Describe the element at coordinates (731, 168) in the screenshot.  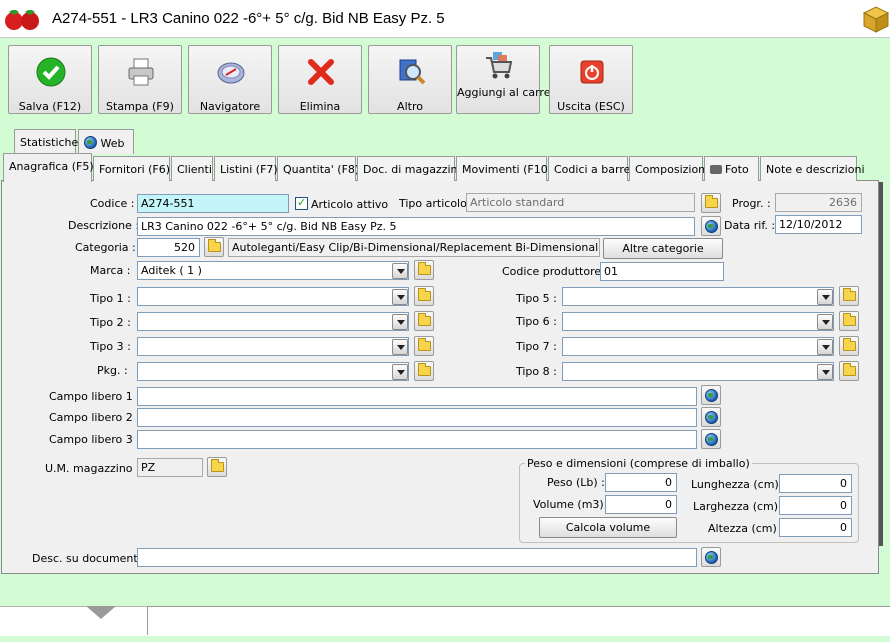
I see `tab-foto: Foto` at that location.